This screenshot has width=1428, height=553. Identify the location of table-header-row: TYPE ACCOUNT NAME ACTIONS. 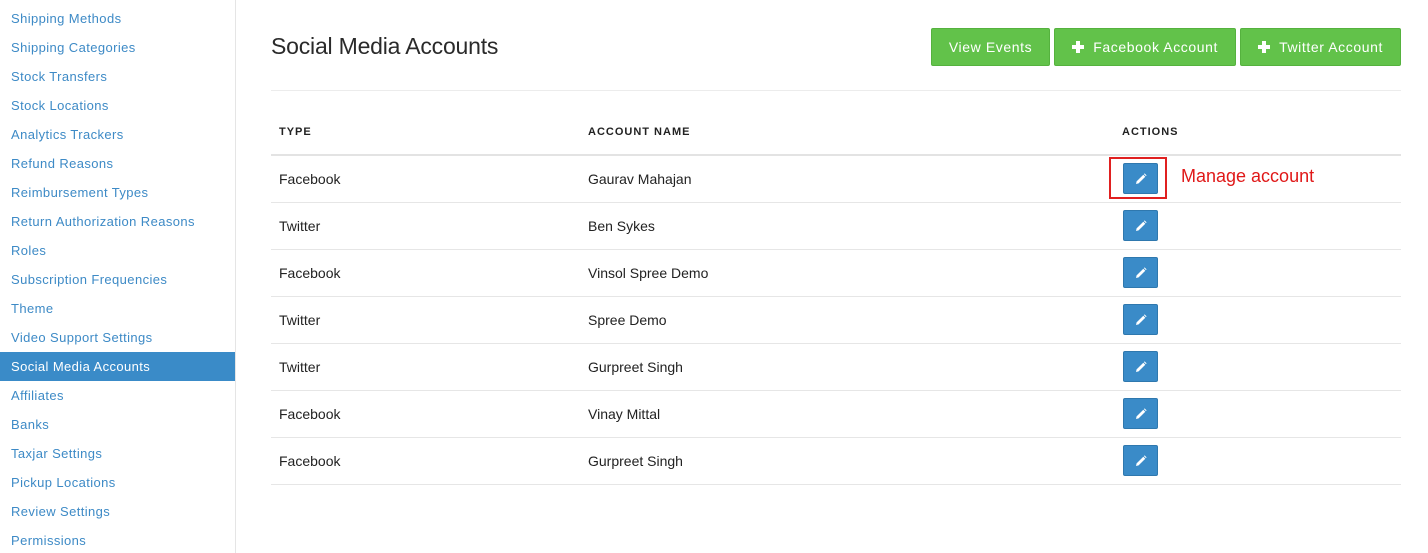
(836, 133).